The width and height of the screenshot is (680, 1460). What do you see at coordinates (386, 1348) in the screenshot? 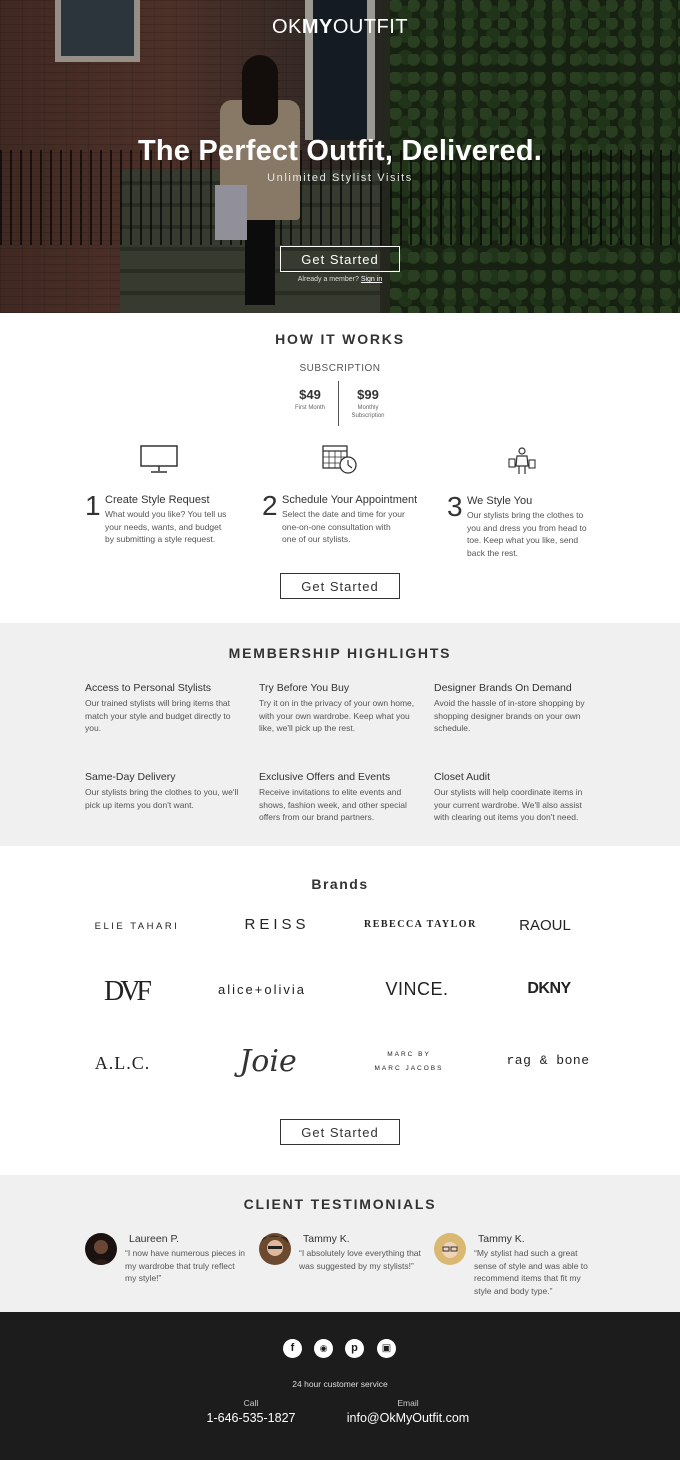
I see `instagram-icon: ▣` at bounding box center [386, 1348].